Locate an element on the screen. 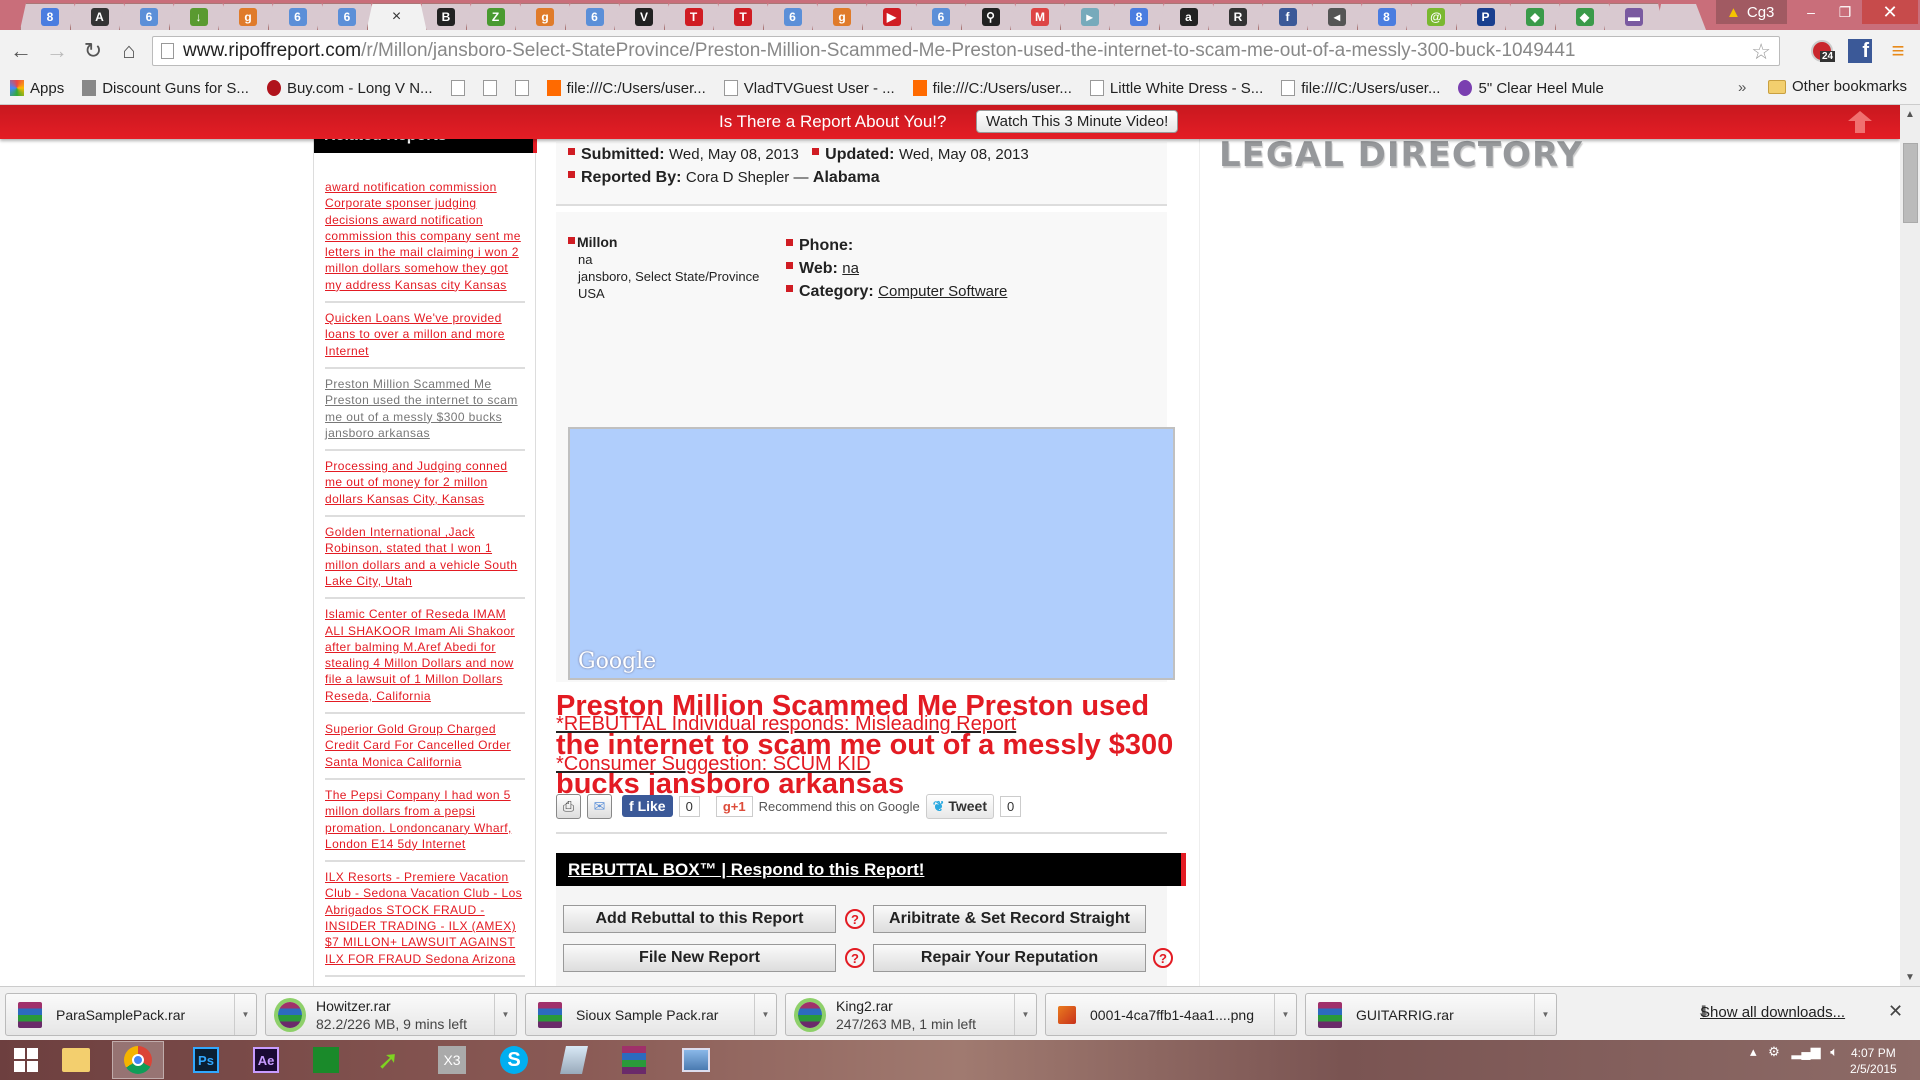  maximize-button: ❐ is located at coordinates (1845, 12).